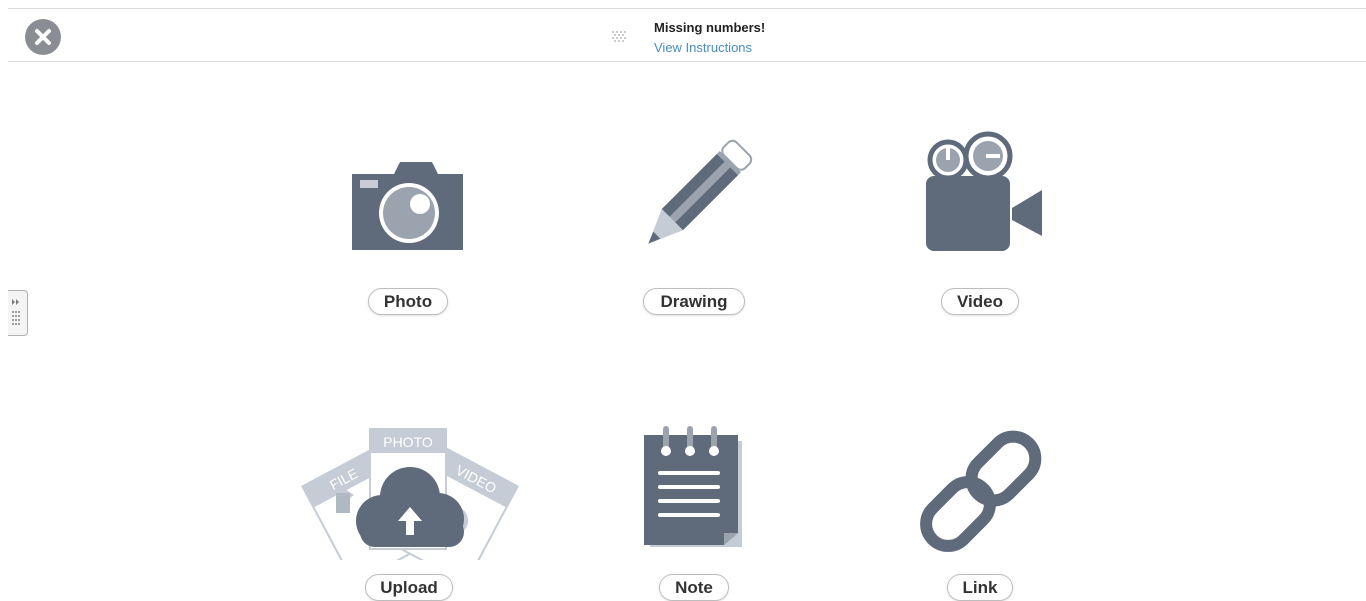  I want to click on view-instructions-link: View Instructions, so click(703, 47).